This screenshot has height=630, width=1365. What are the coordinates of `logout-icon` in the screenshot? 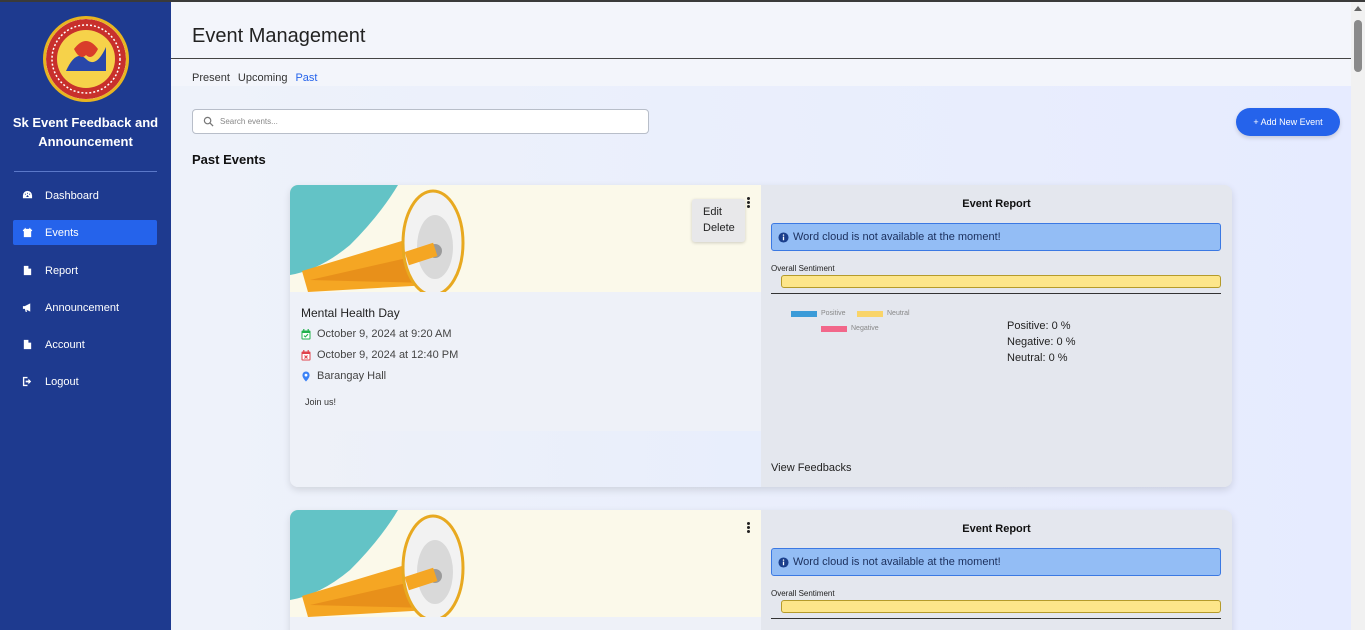 It's located at (27, 381).